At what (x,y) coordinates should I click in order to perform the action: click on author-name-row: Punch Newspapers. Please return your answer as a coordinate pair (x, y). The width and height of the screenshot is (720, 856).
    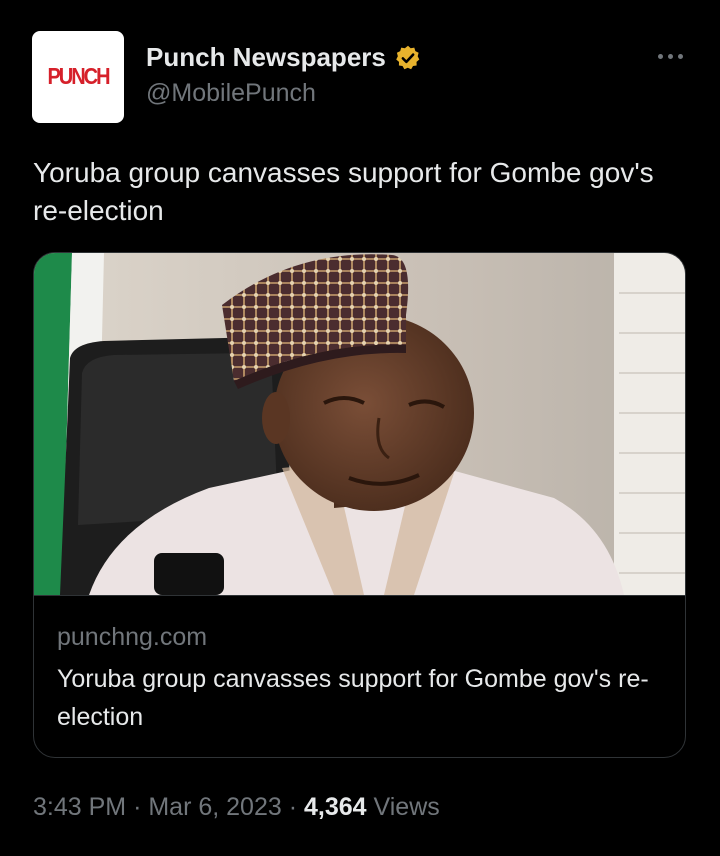
    Looking at the image, I should click on (284, 57).